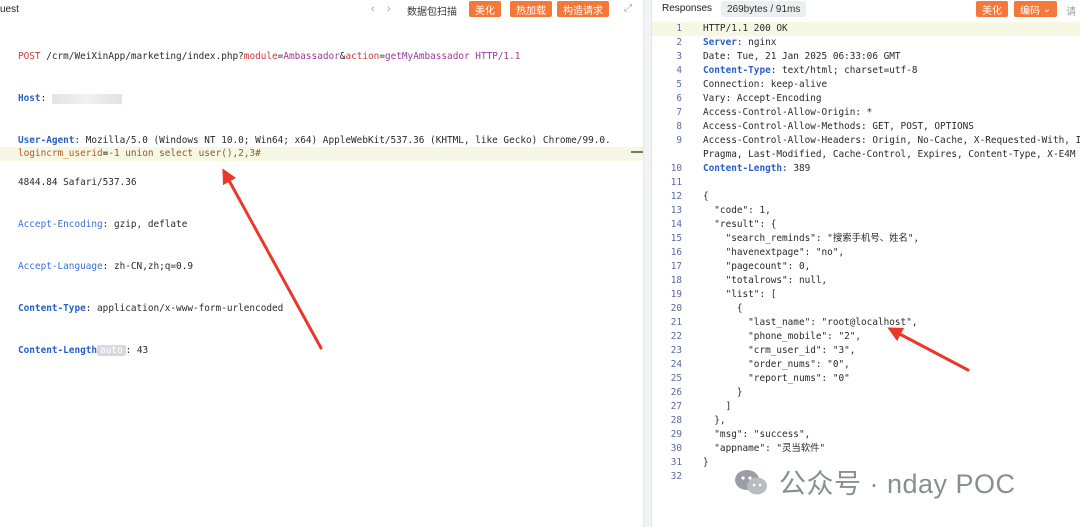  What do you see at coordinates (866, 337) in the screenshot?
I see `response-line: 22 "phone_mobile": "2",` at bounding box center [866, 337].